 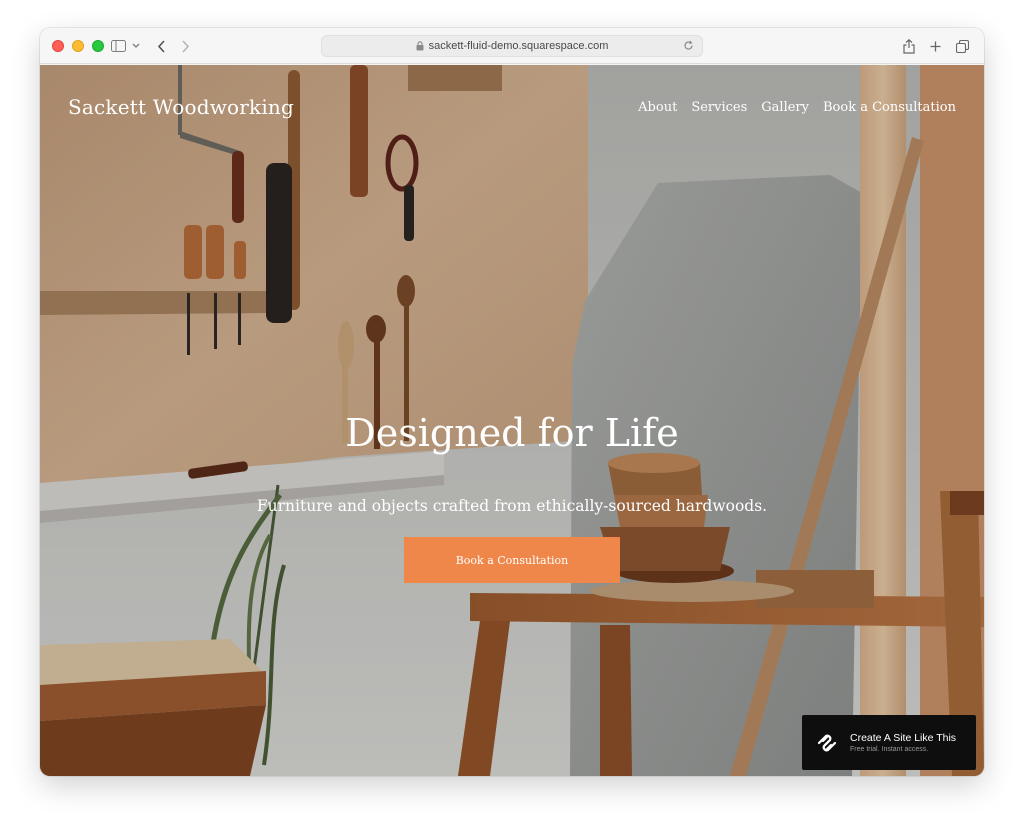 I want to click on lock-icon, so click(x=420, y=46).